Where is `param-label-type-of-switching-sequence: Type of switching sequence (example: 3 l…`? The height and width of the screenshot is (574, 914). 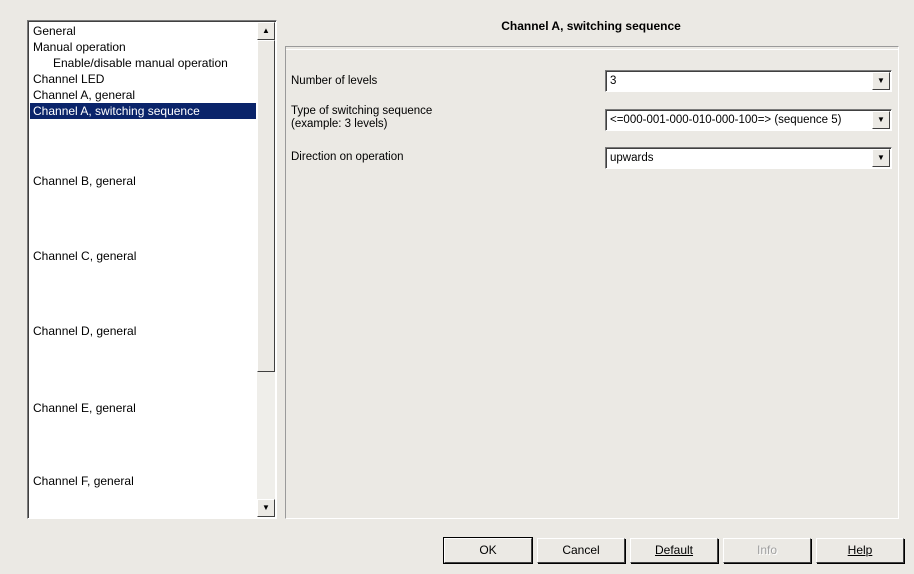 param-label-type-of-switching-sequence: Type of switching sequence (example: 3 l… is located at coordinates (362, 117).